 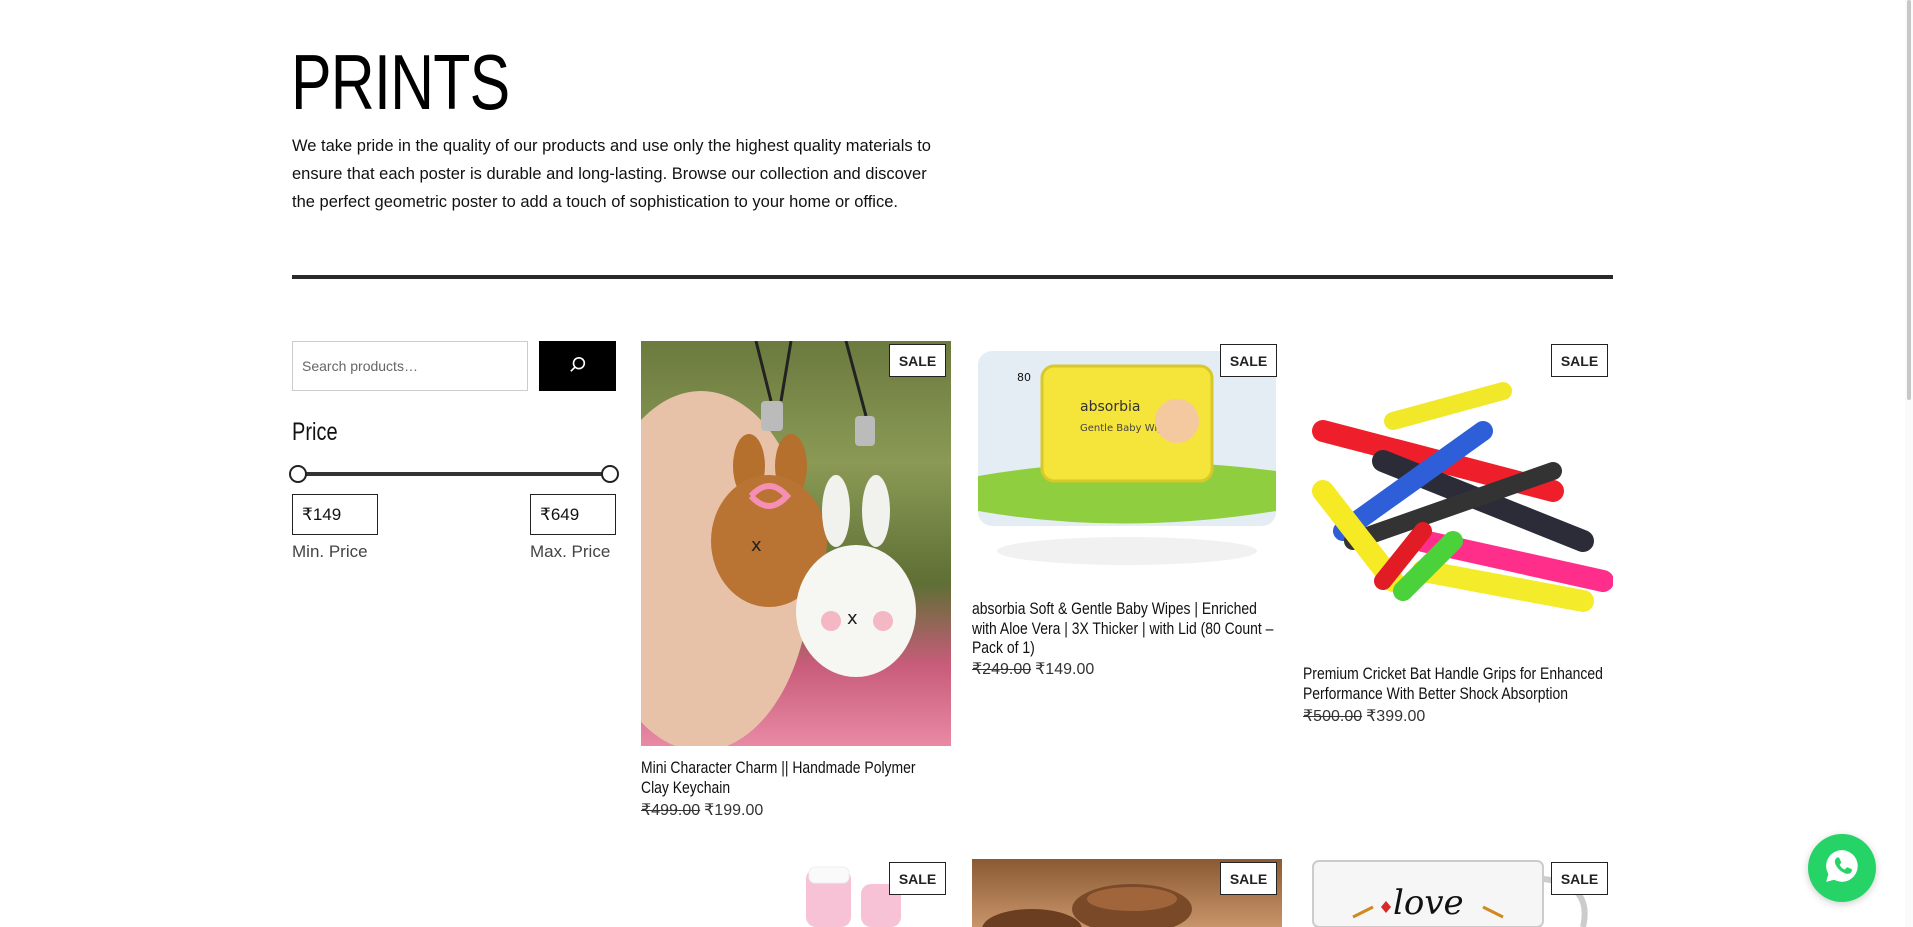 What do you see at coordinates (298, 474) in the screenshot?
I see `price-slider-min-handle` at bounding box center [298, 474].